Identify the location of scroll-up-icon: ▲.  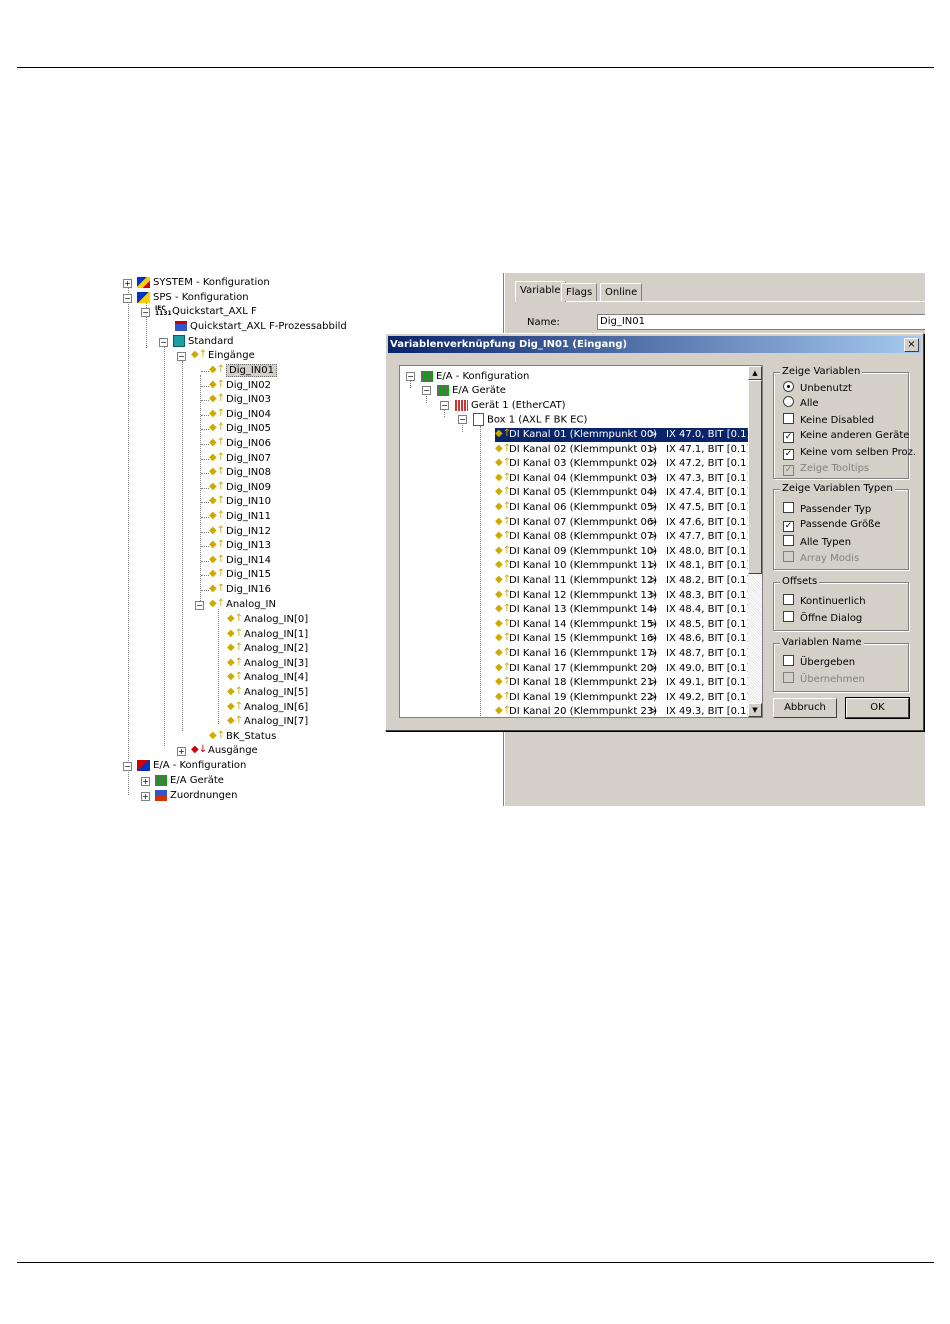
(755, 373).